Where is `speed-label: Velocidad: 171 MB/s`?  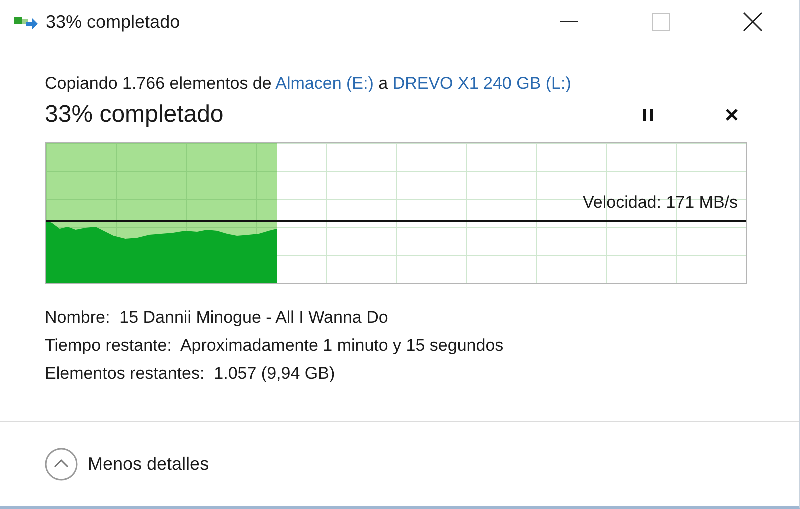 speed-label: Velocidad: 171 MB/s is located at coordinates (660, 203).